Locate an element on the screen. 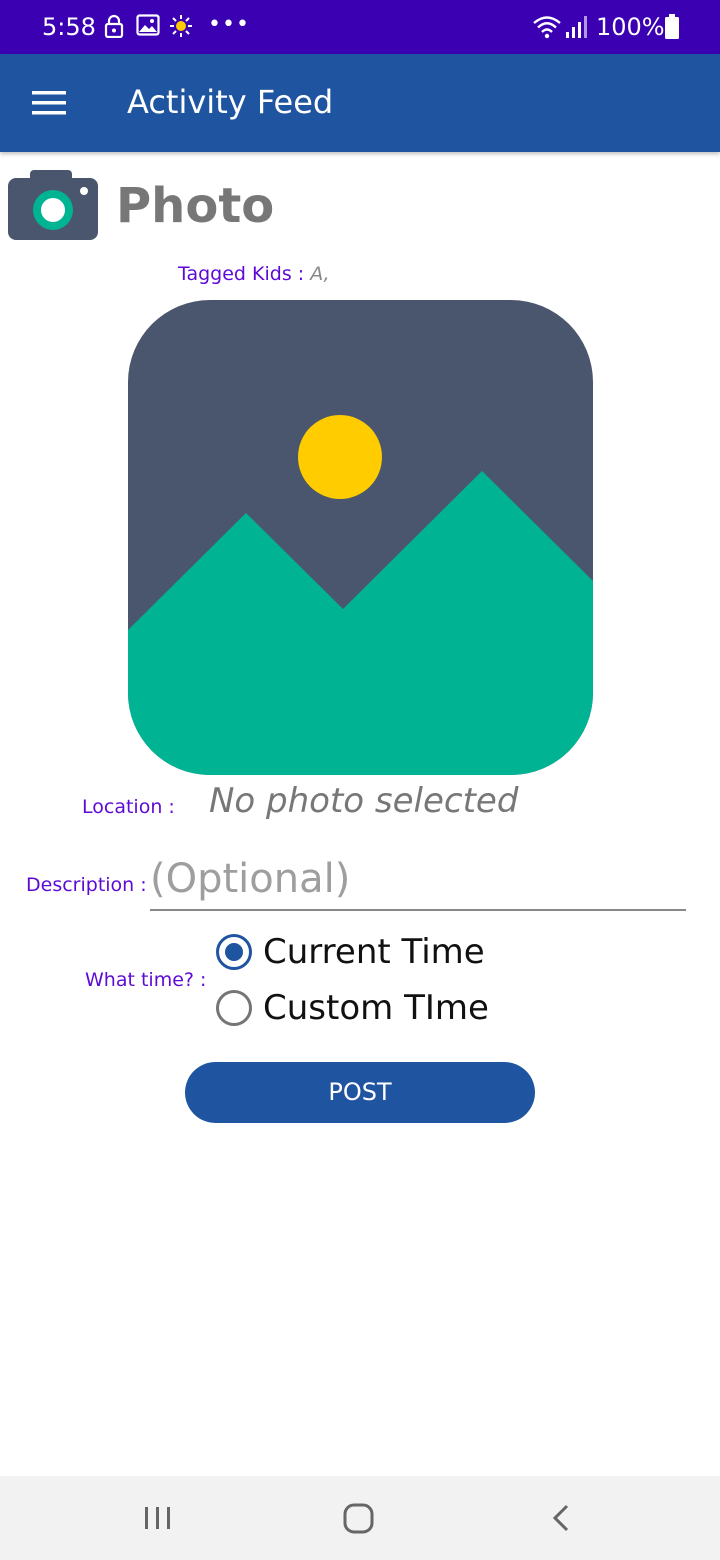  hamburger-menu-icon is located at coordinates (49, 103).